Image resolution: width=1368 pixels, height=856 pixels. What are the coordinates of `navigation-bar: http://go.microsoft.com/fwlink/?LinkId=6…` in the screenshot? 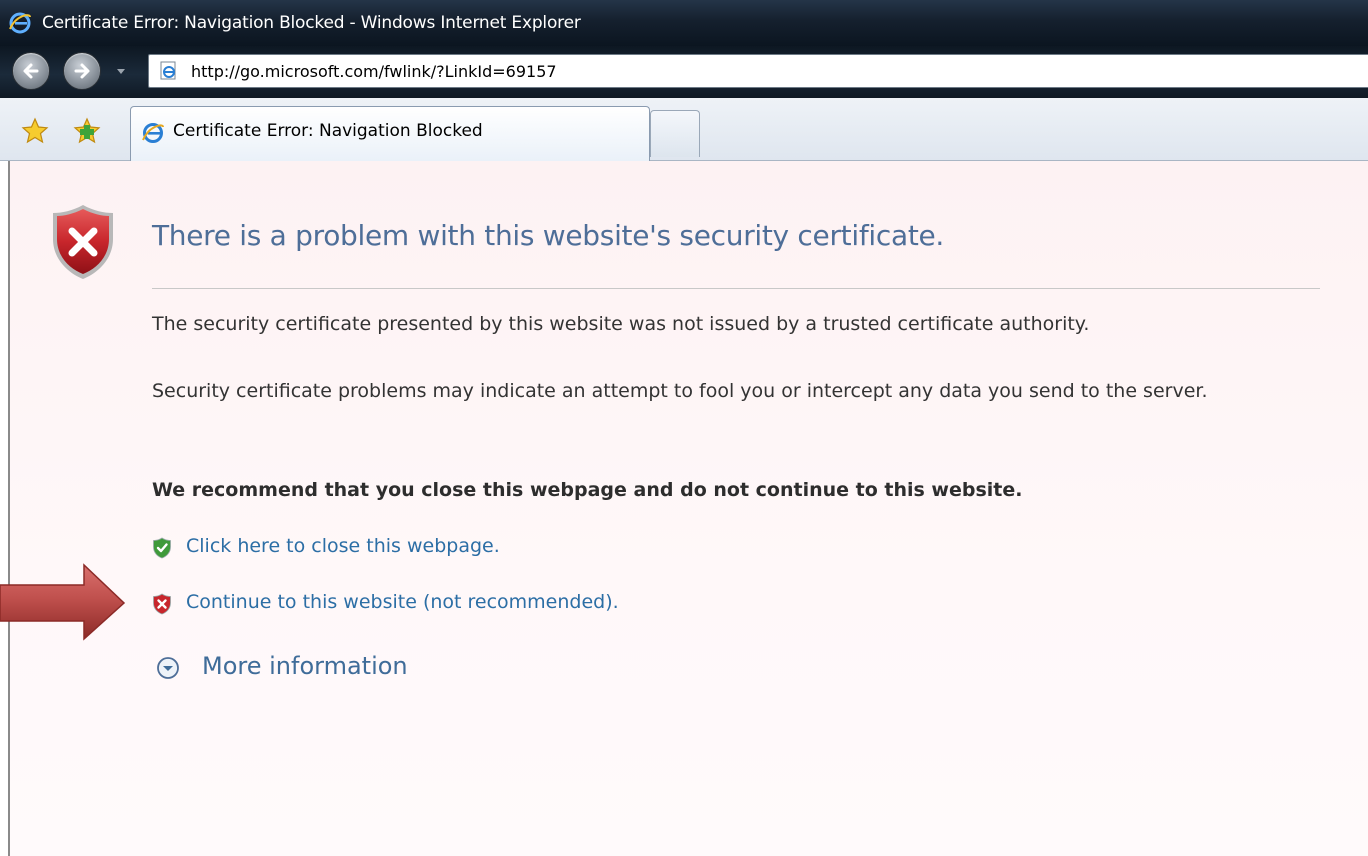 It's located at (684, 72).